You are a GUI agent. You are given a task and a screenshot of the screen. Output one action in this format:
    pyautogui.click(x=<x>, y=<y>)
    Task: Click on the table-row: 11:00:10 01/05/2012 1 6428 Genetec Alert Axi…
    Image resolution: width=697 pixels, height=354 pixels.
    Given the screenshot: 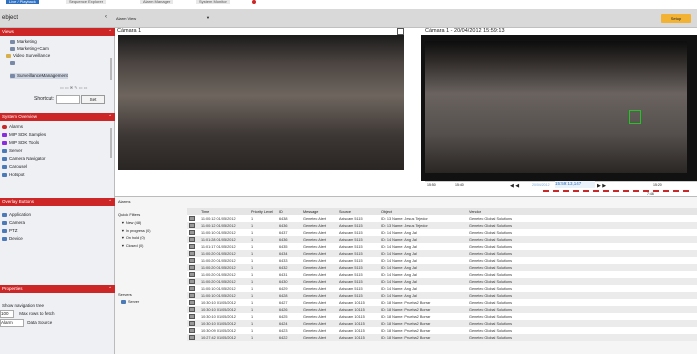 What is the action you would take?
    pyautogui.click(x=442, y=295)
    